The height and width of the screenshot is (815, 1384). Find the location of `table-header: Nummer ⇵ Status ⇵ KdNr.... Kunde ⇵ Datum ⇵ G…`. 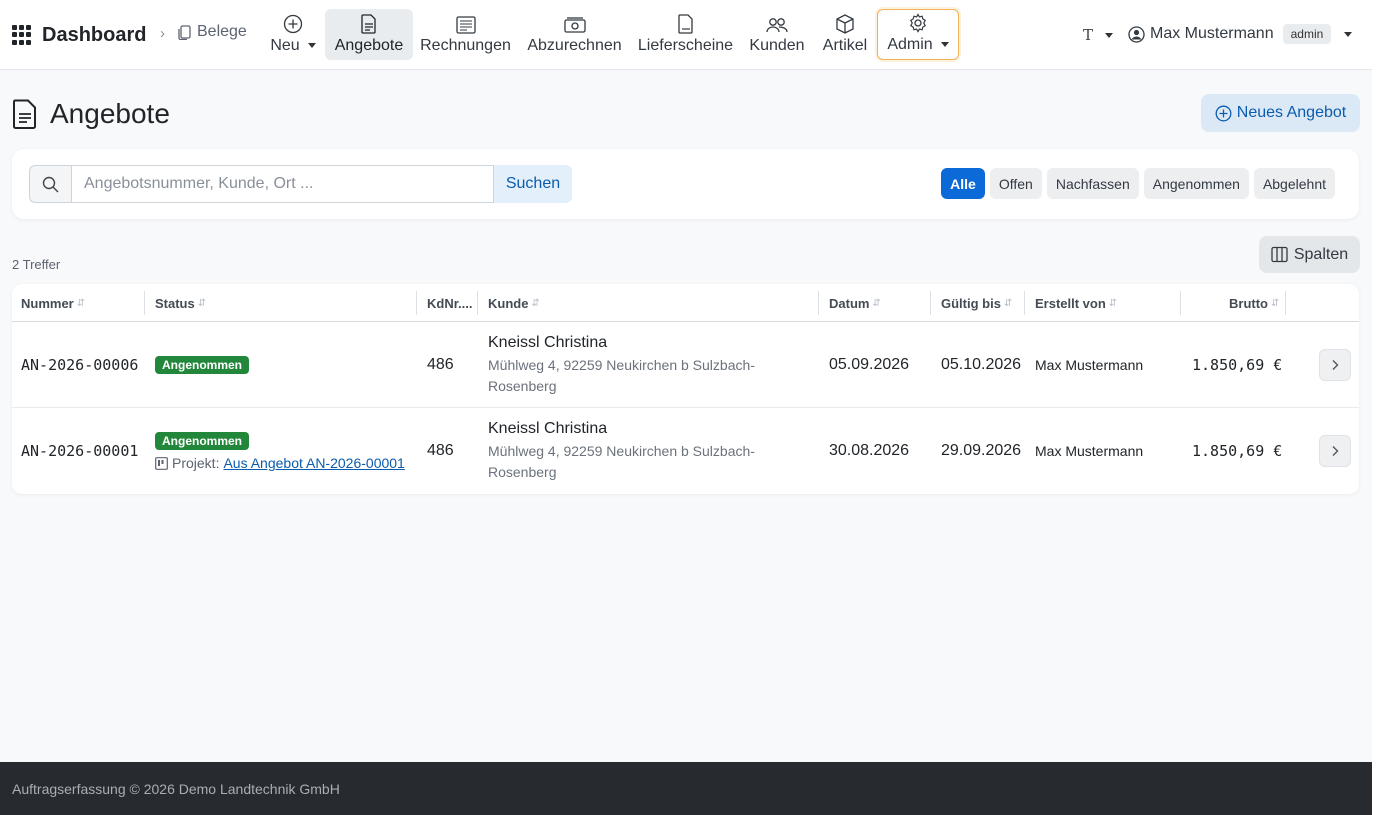

table-header: Nummer ⇵ Status ⇵ KdNr.... Kunde ⇵ Datum ⇵ G… is located at coordinates (685, 303).